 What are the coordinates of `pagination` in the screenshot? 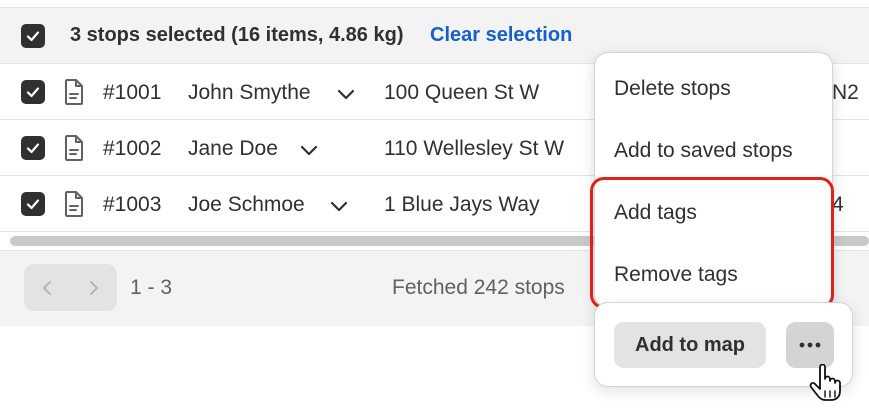 It's located at (70, 287).